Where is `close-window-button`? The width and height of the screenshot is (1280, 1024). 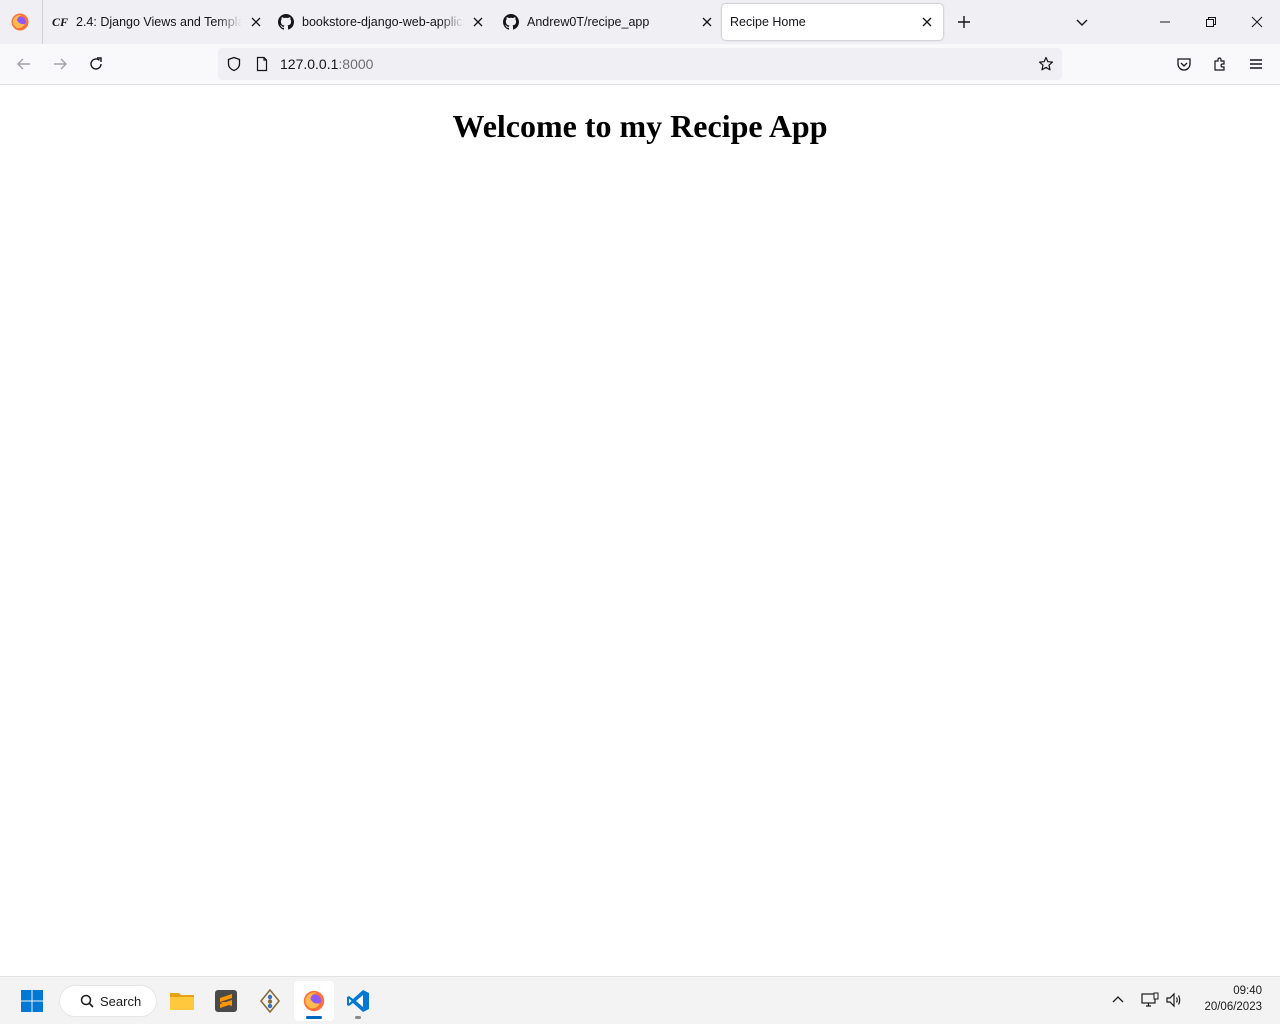
close-window-button is located at coordinates (1257, 22).